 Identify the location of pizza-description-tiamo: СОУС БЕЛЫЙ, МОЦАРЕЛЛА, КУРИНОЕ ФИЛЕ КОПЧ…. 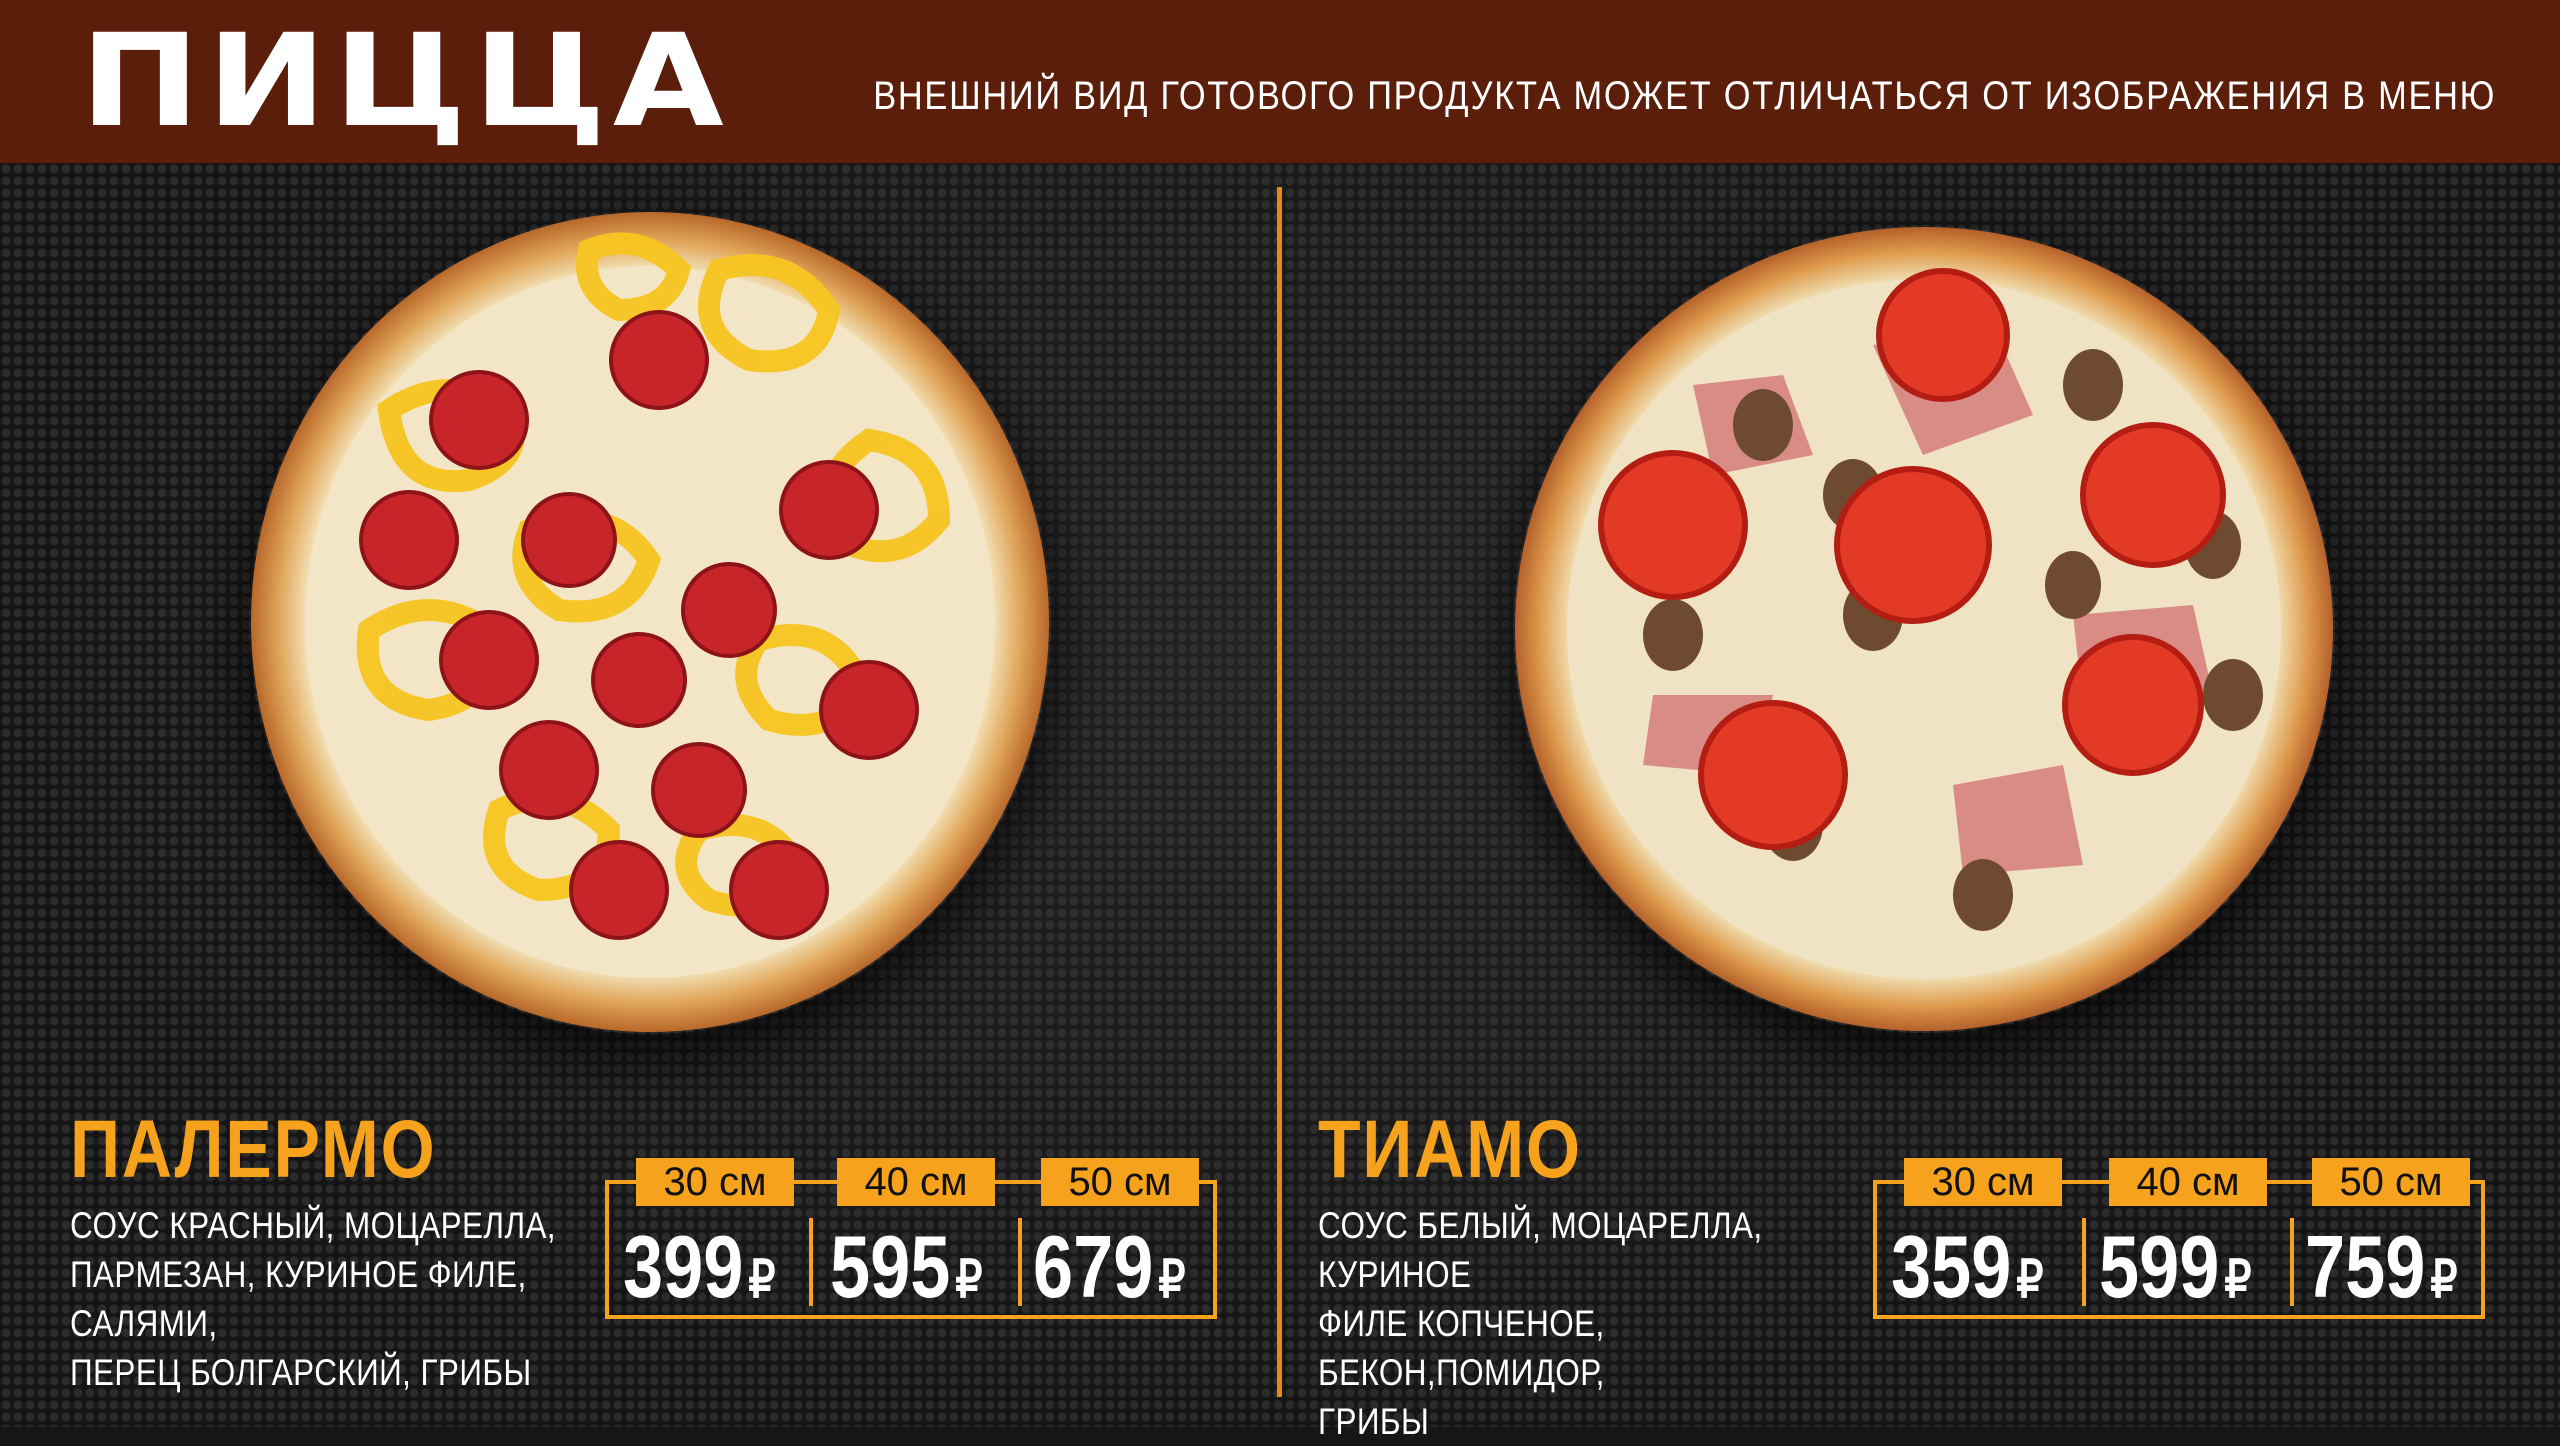
(1590, 1323).